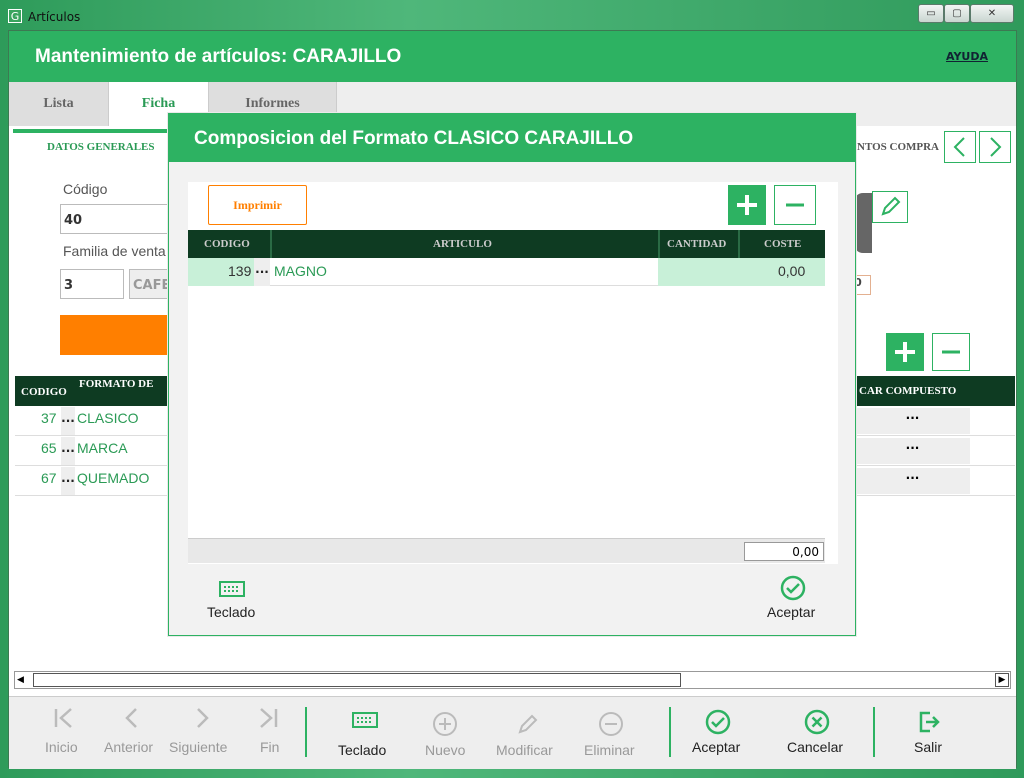 Image resolution: width=1024 pixels, height=778 pixels. Describe the element at coordinates (716, 747) in the screenshot. I see `aceptar-button: Aceptar` at that location.